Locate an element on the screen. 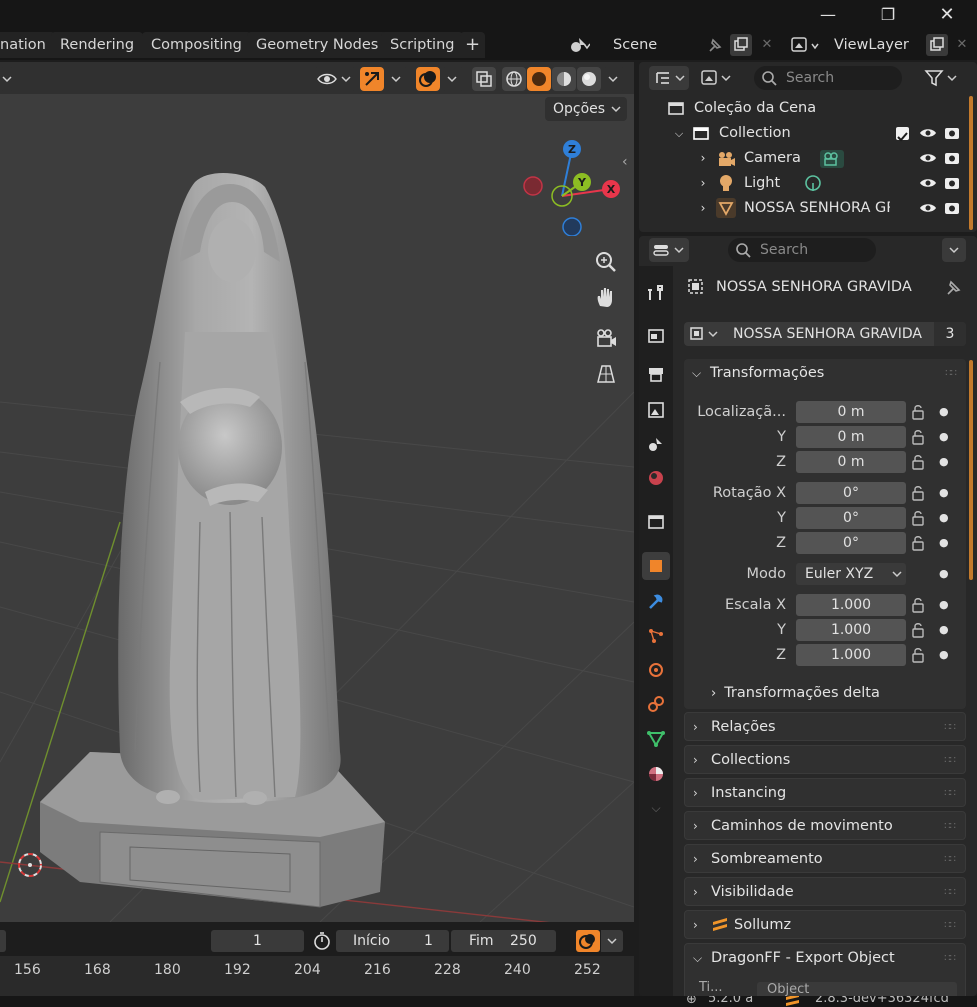 The height and width of the screenshot is (1007, 977). view-layer-tab-icon is located at coordinates (656, 410).